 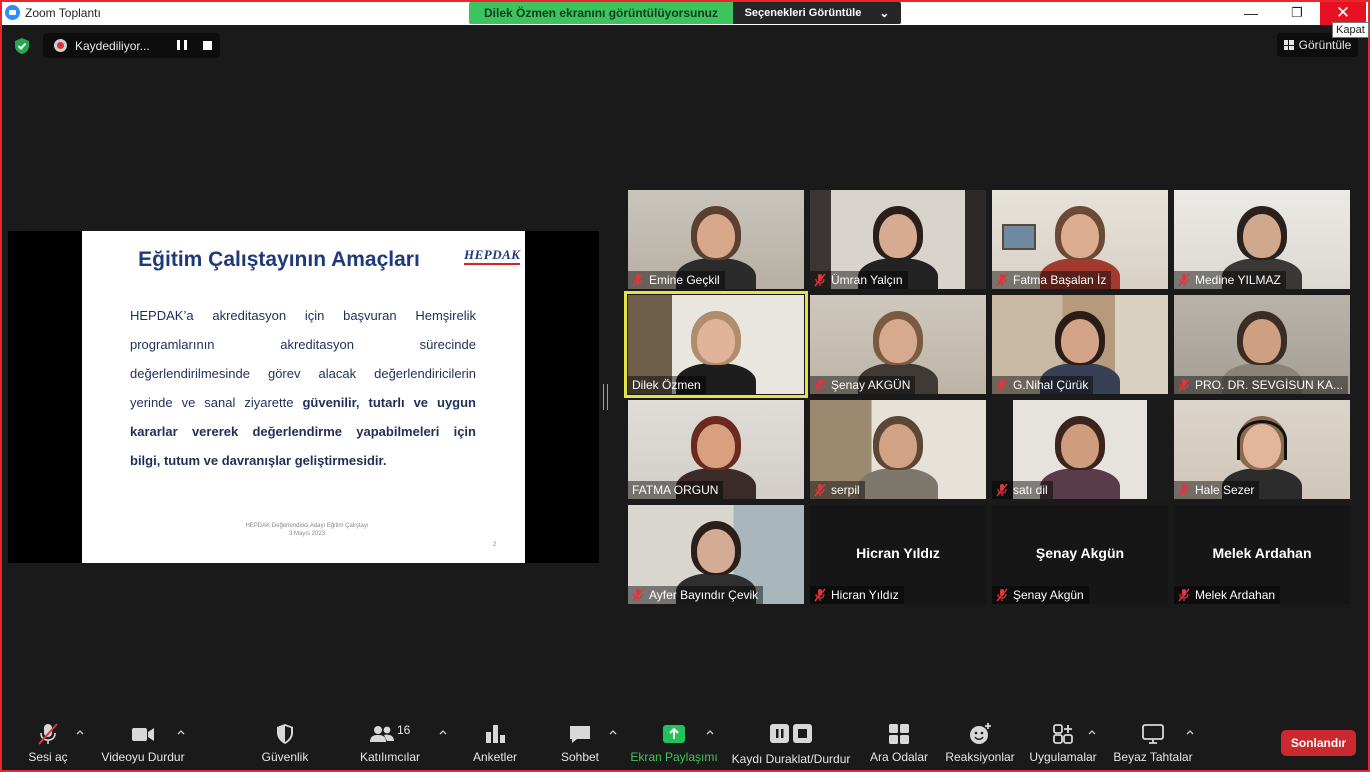 I want to click on slide-page-number: 2, so click(x=495, y=545).